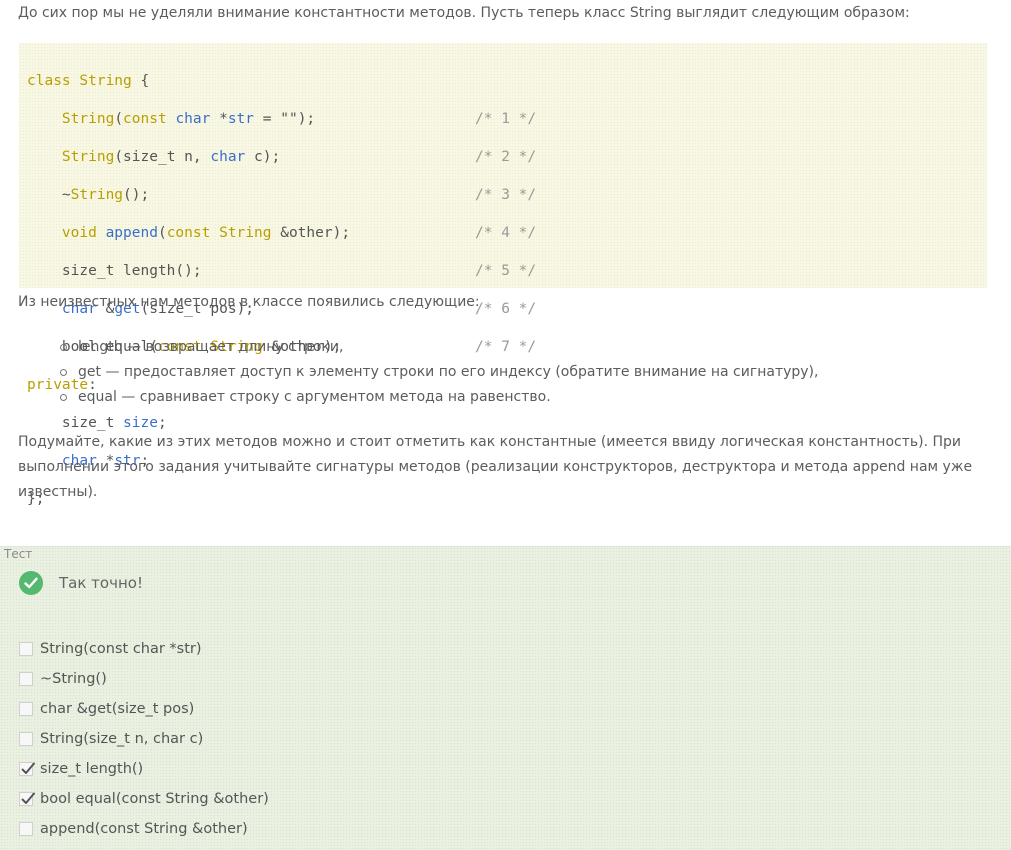 Image resolution: width=1011 pixels, height=850 pixels. Describe the element at coordinates (144, 679) in the screenshot. I see `option-destructor: ~String()` at that location.